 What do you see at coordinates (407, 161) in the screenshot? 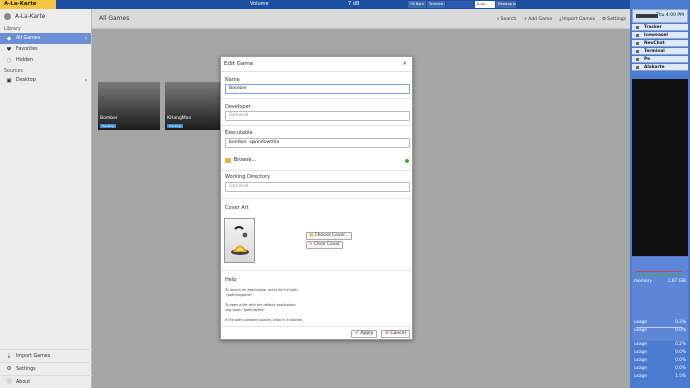
I see `status-dot-icon` at bounding box center [407, 161].